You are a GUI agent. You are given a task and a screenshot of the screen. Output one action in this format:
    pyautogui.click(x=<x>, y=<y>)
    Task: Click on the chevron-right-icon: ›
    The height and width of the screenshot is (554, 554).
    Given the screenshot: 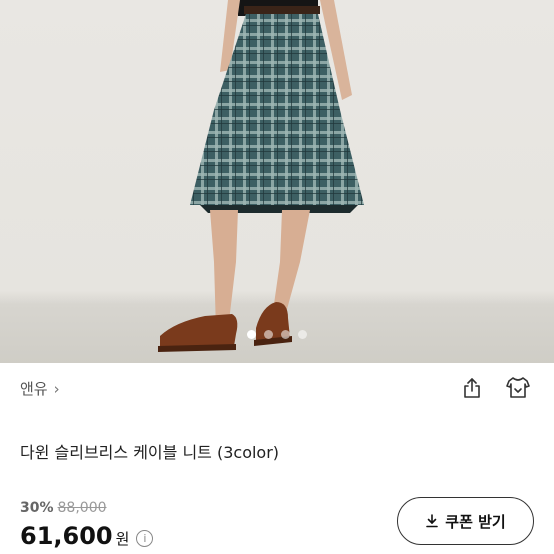 What is the action you would take?
    pyautogui.click(x=56, y=388)
    